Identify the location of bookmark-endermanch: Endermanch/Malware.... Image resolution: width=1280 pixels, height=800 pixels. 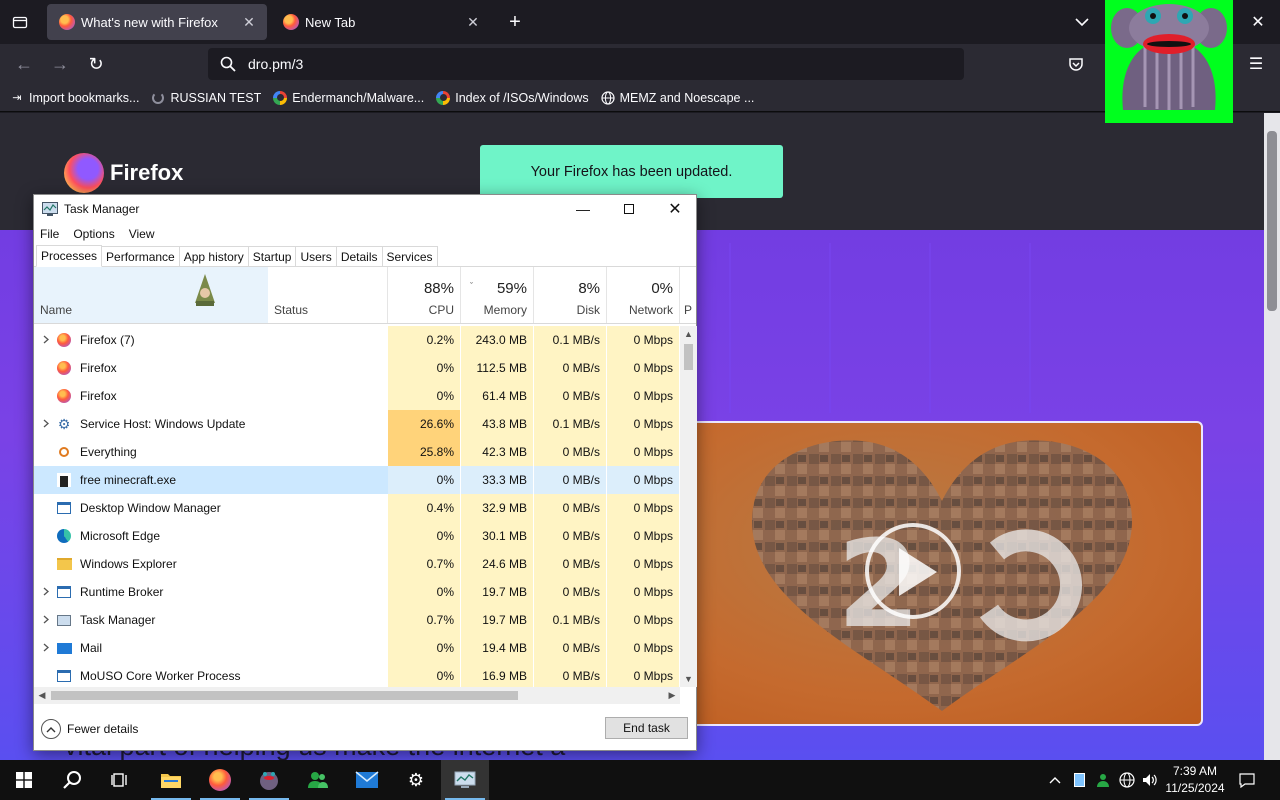
(348, 97).